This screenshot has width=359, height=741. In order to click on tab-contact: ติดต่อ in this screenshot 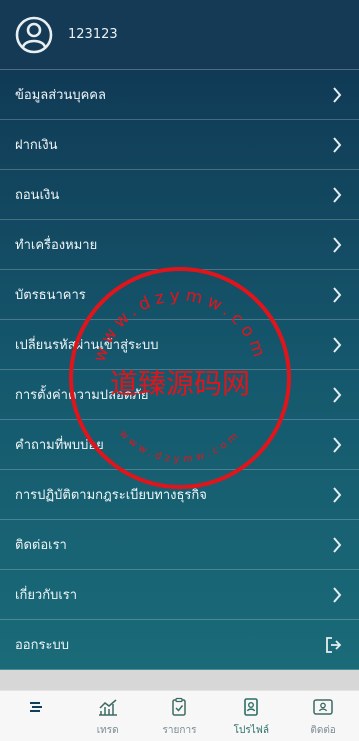, I will do `click(323, 716)`.